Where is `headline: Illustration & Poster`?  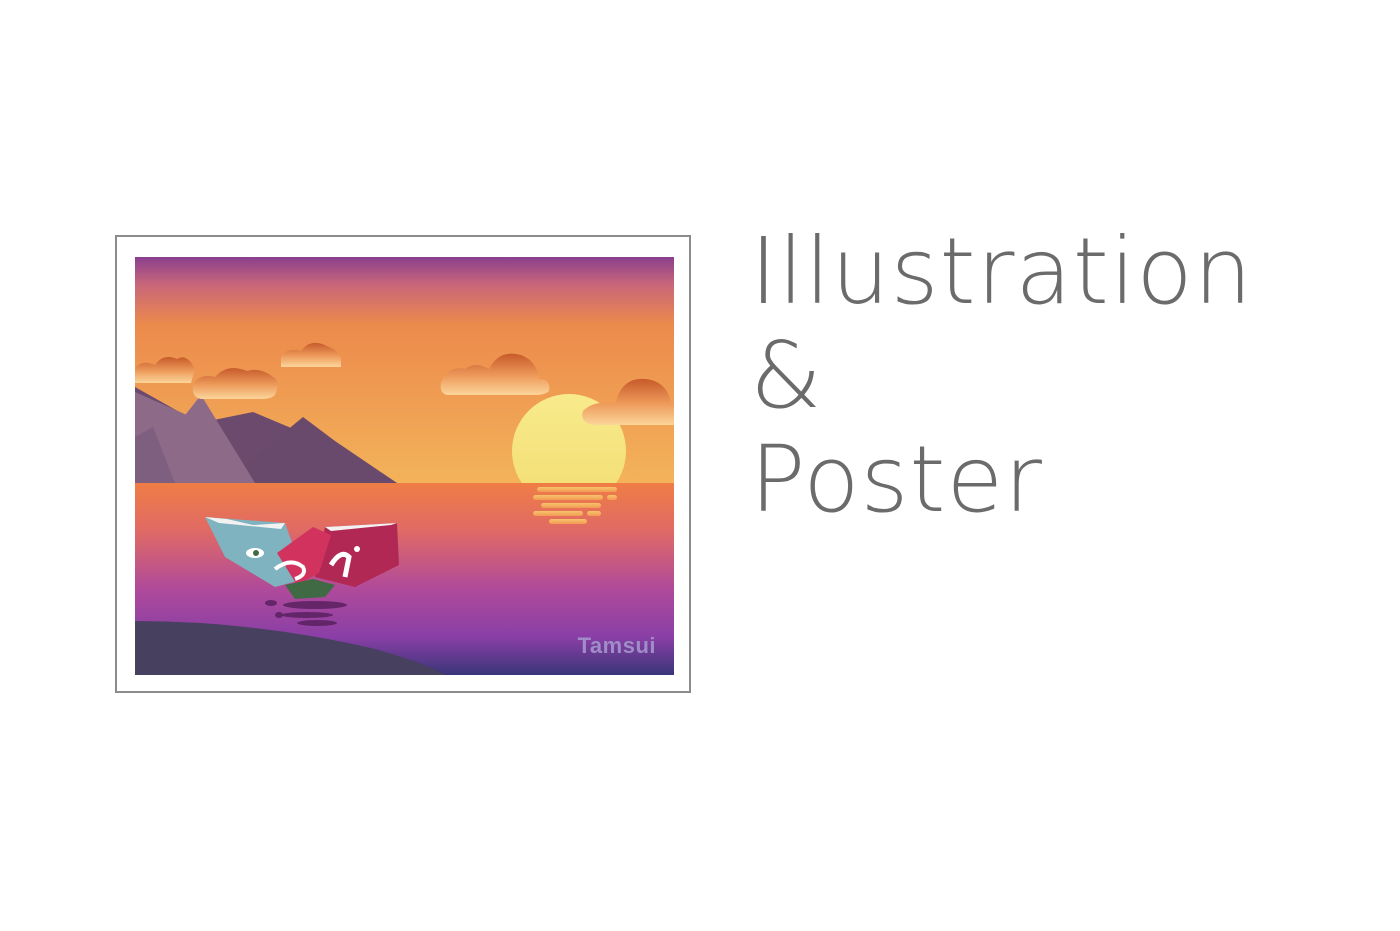 headline: Illustration & Poster is located at coordinates (1001, 376).